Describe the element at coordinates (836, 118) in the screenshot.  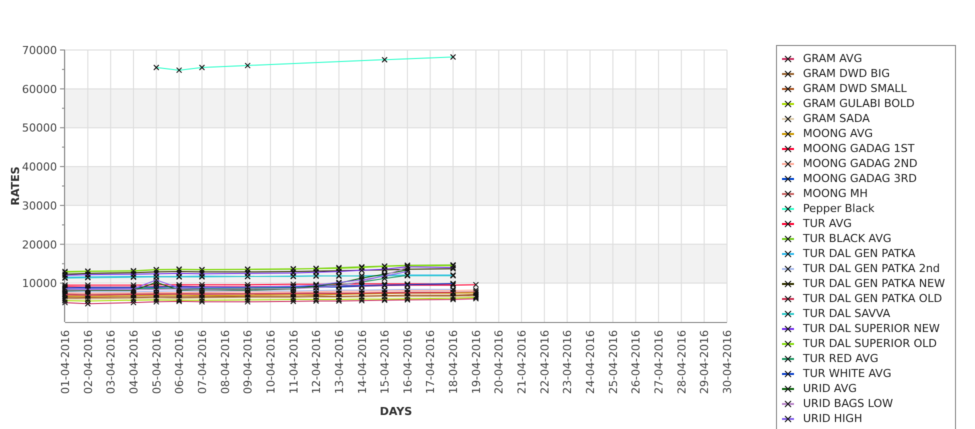
I see `legend-label: GRAM SADA` at that location.